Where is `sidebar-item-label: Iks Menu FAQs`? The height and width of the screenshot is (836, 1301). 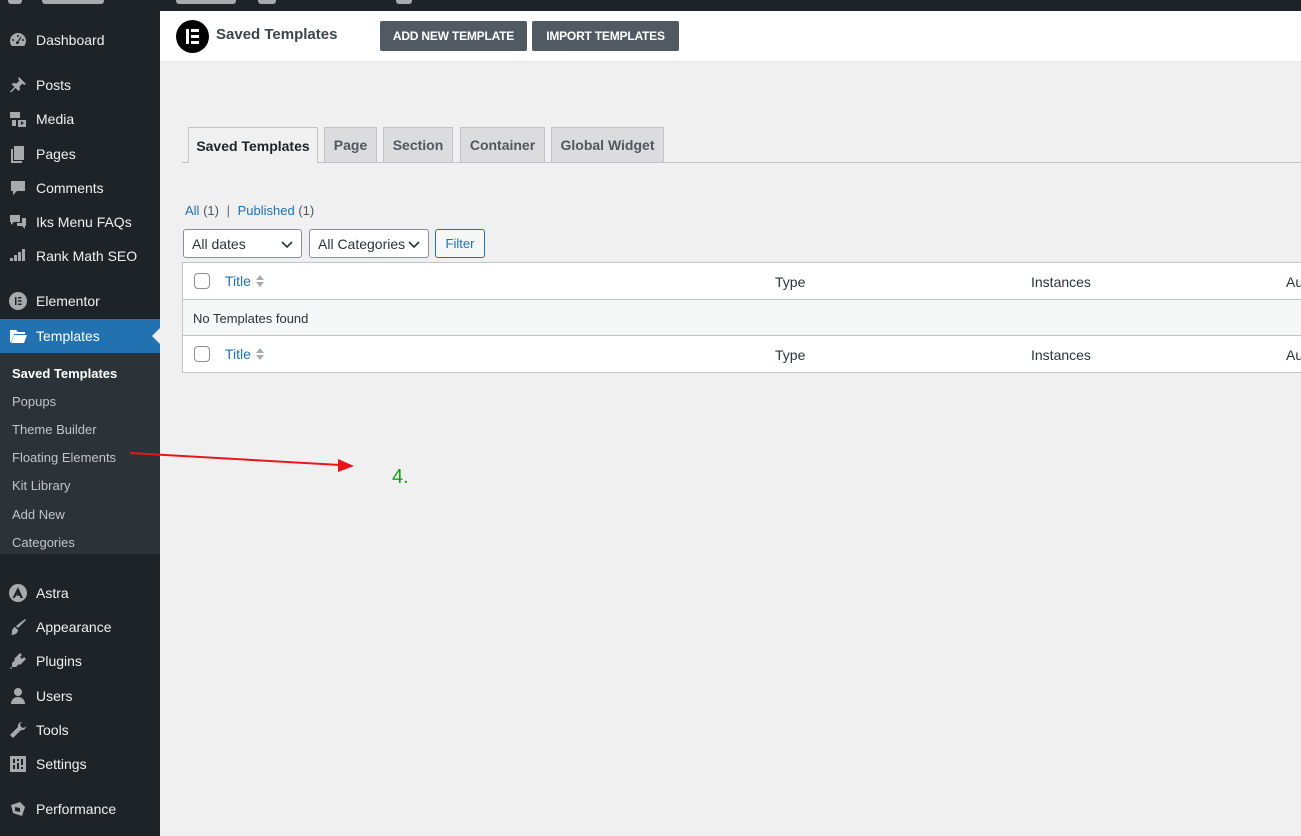
sidebar-item-label: Iks Menu FAQs is located at coordinates (84, 222).